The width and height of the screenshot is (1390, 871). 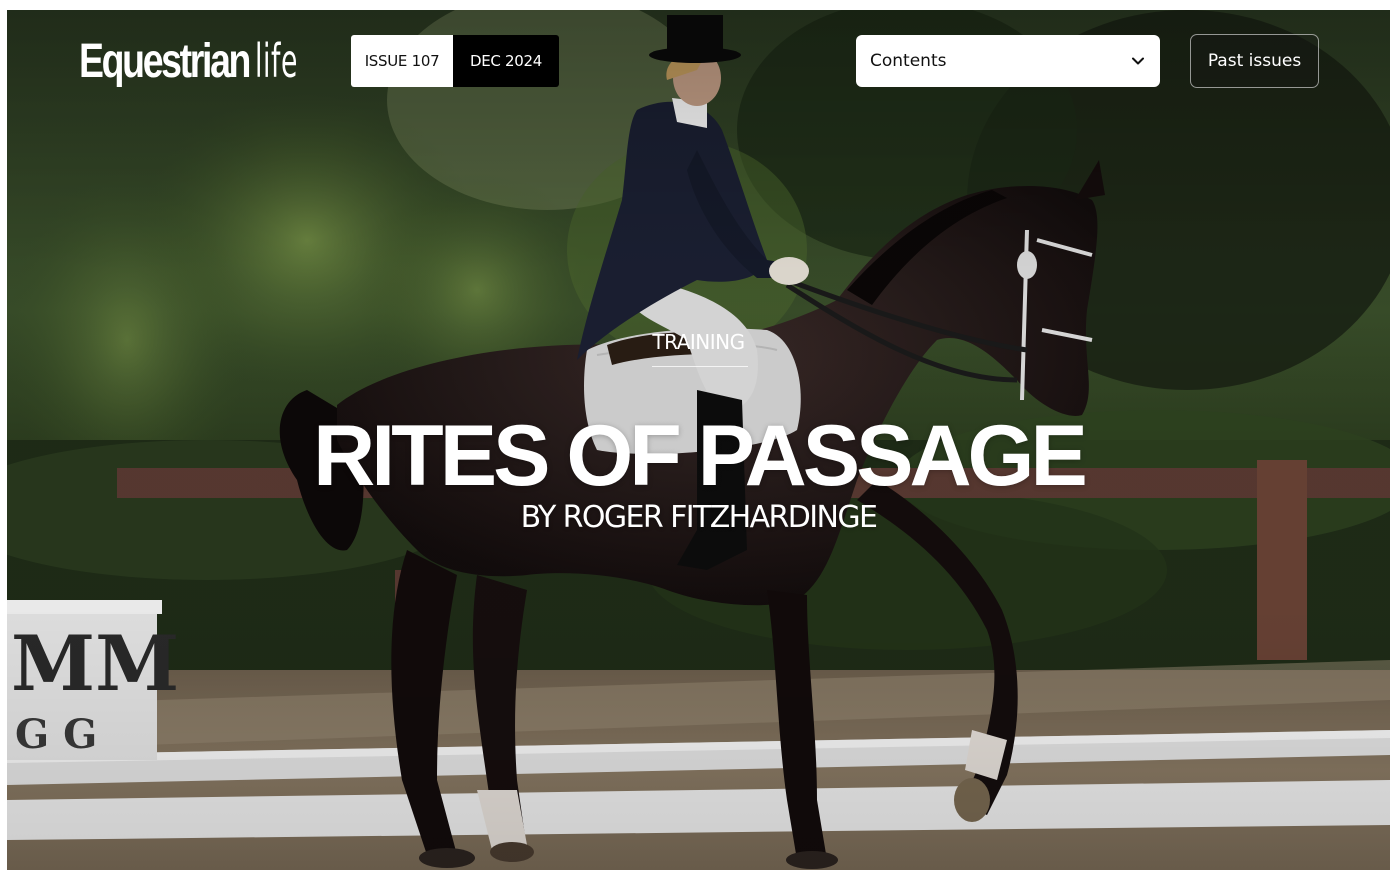 I want to click on article-byline: BY ROGER FITZHARDINGE, so click(x=699, y=517).